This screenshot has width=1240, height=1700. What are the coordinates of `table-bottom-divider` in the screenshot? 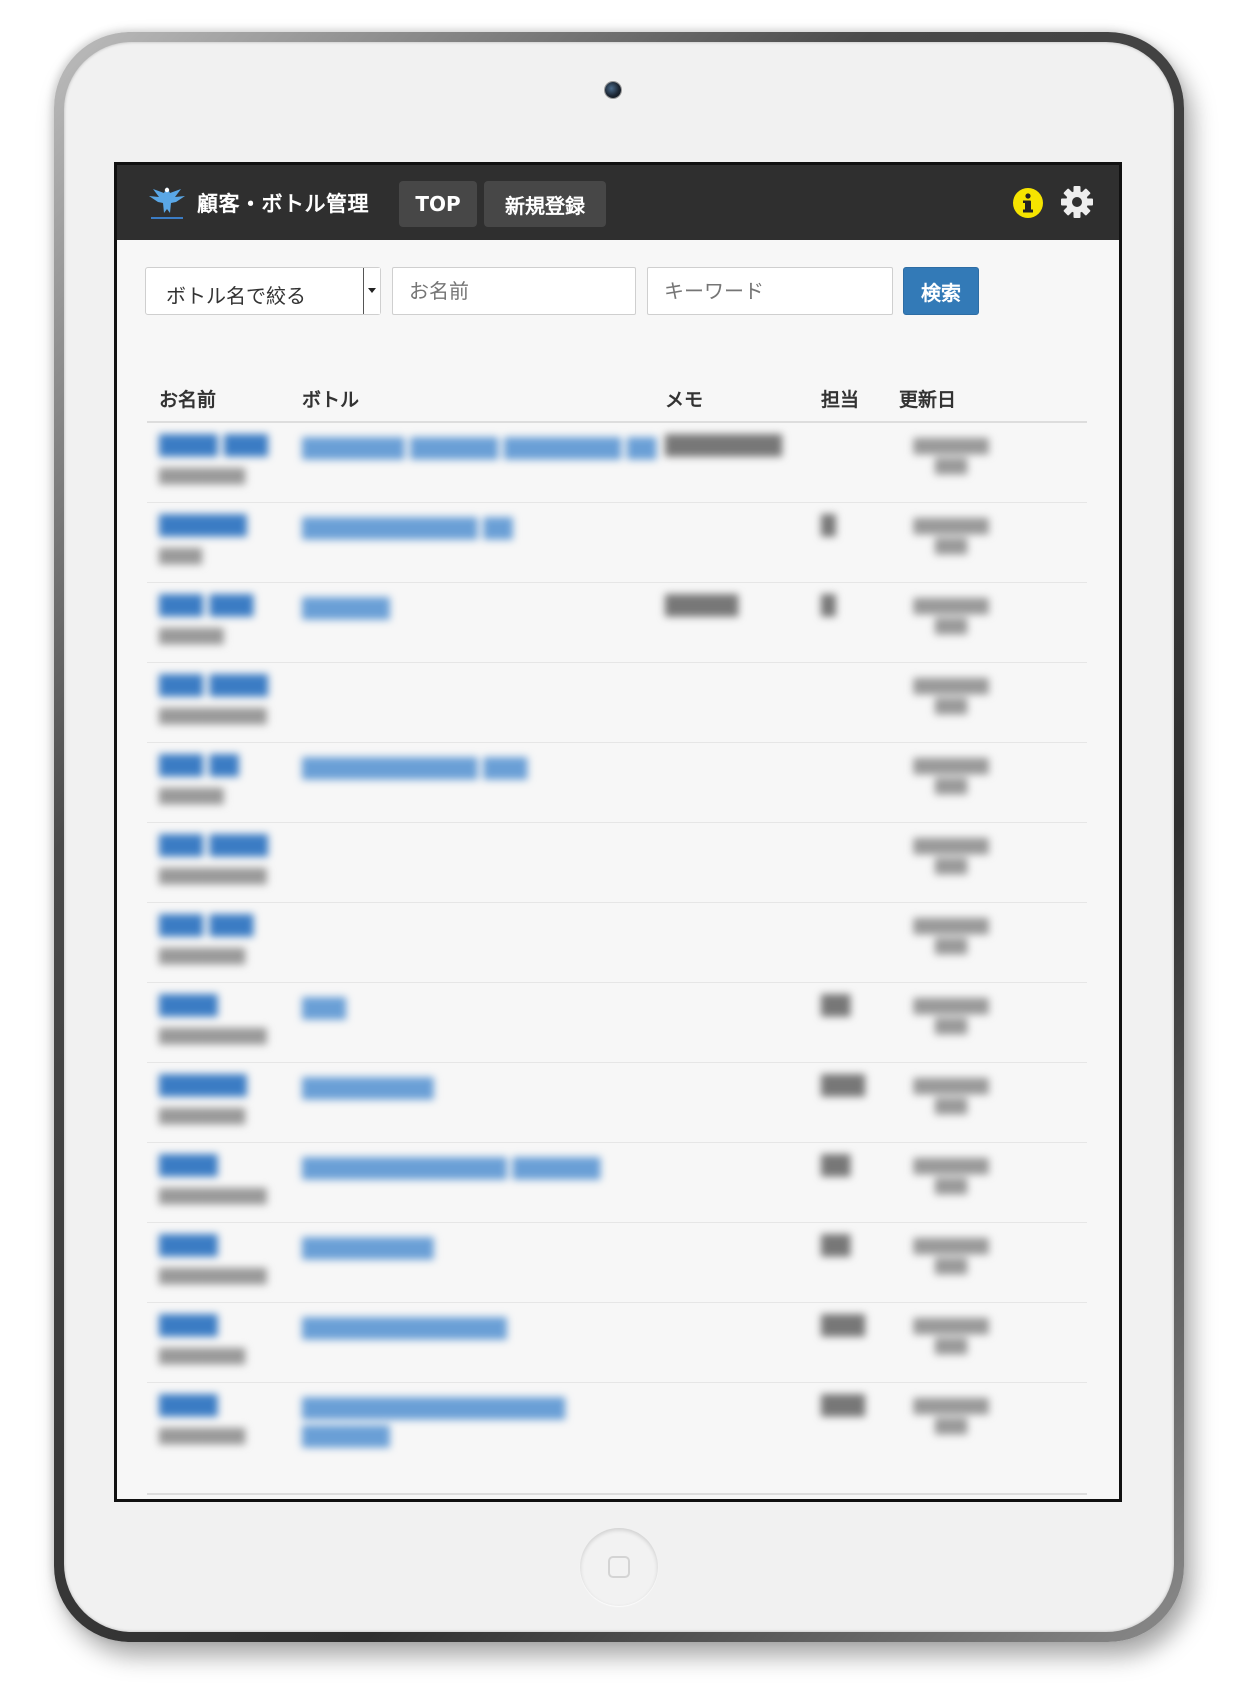 It's located at (617, 1494).